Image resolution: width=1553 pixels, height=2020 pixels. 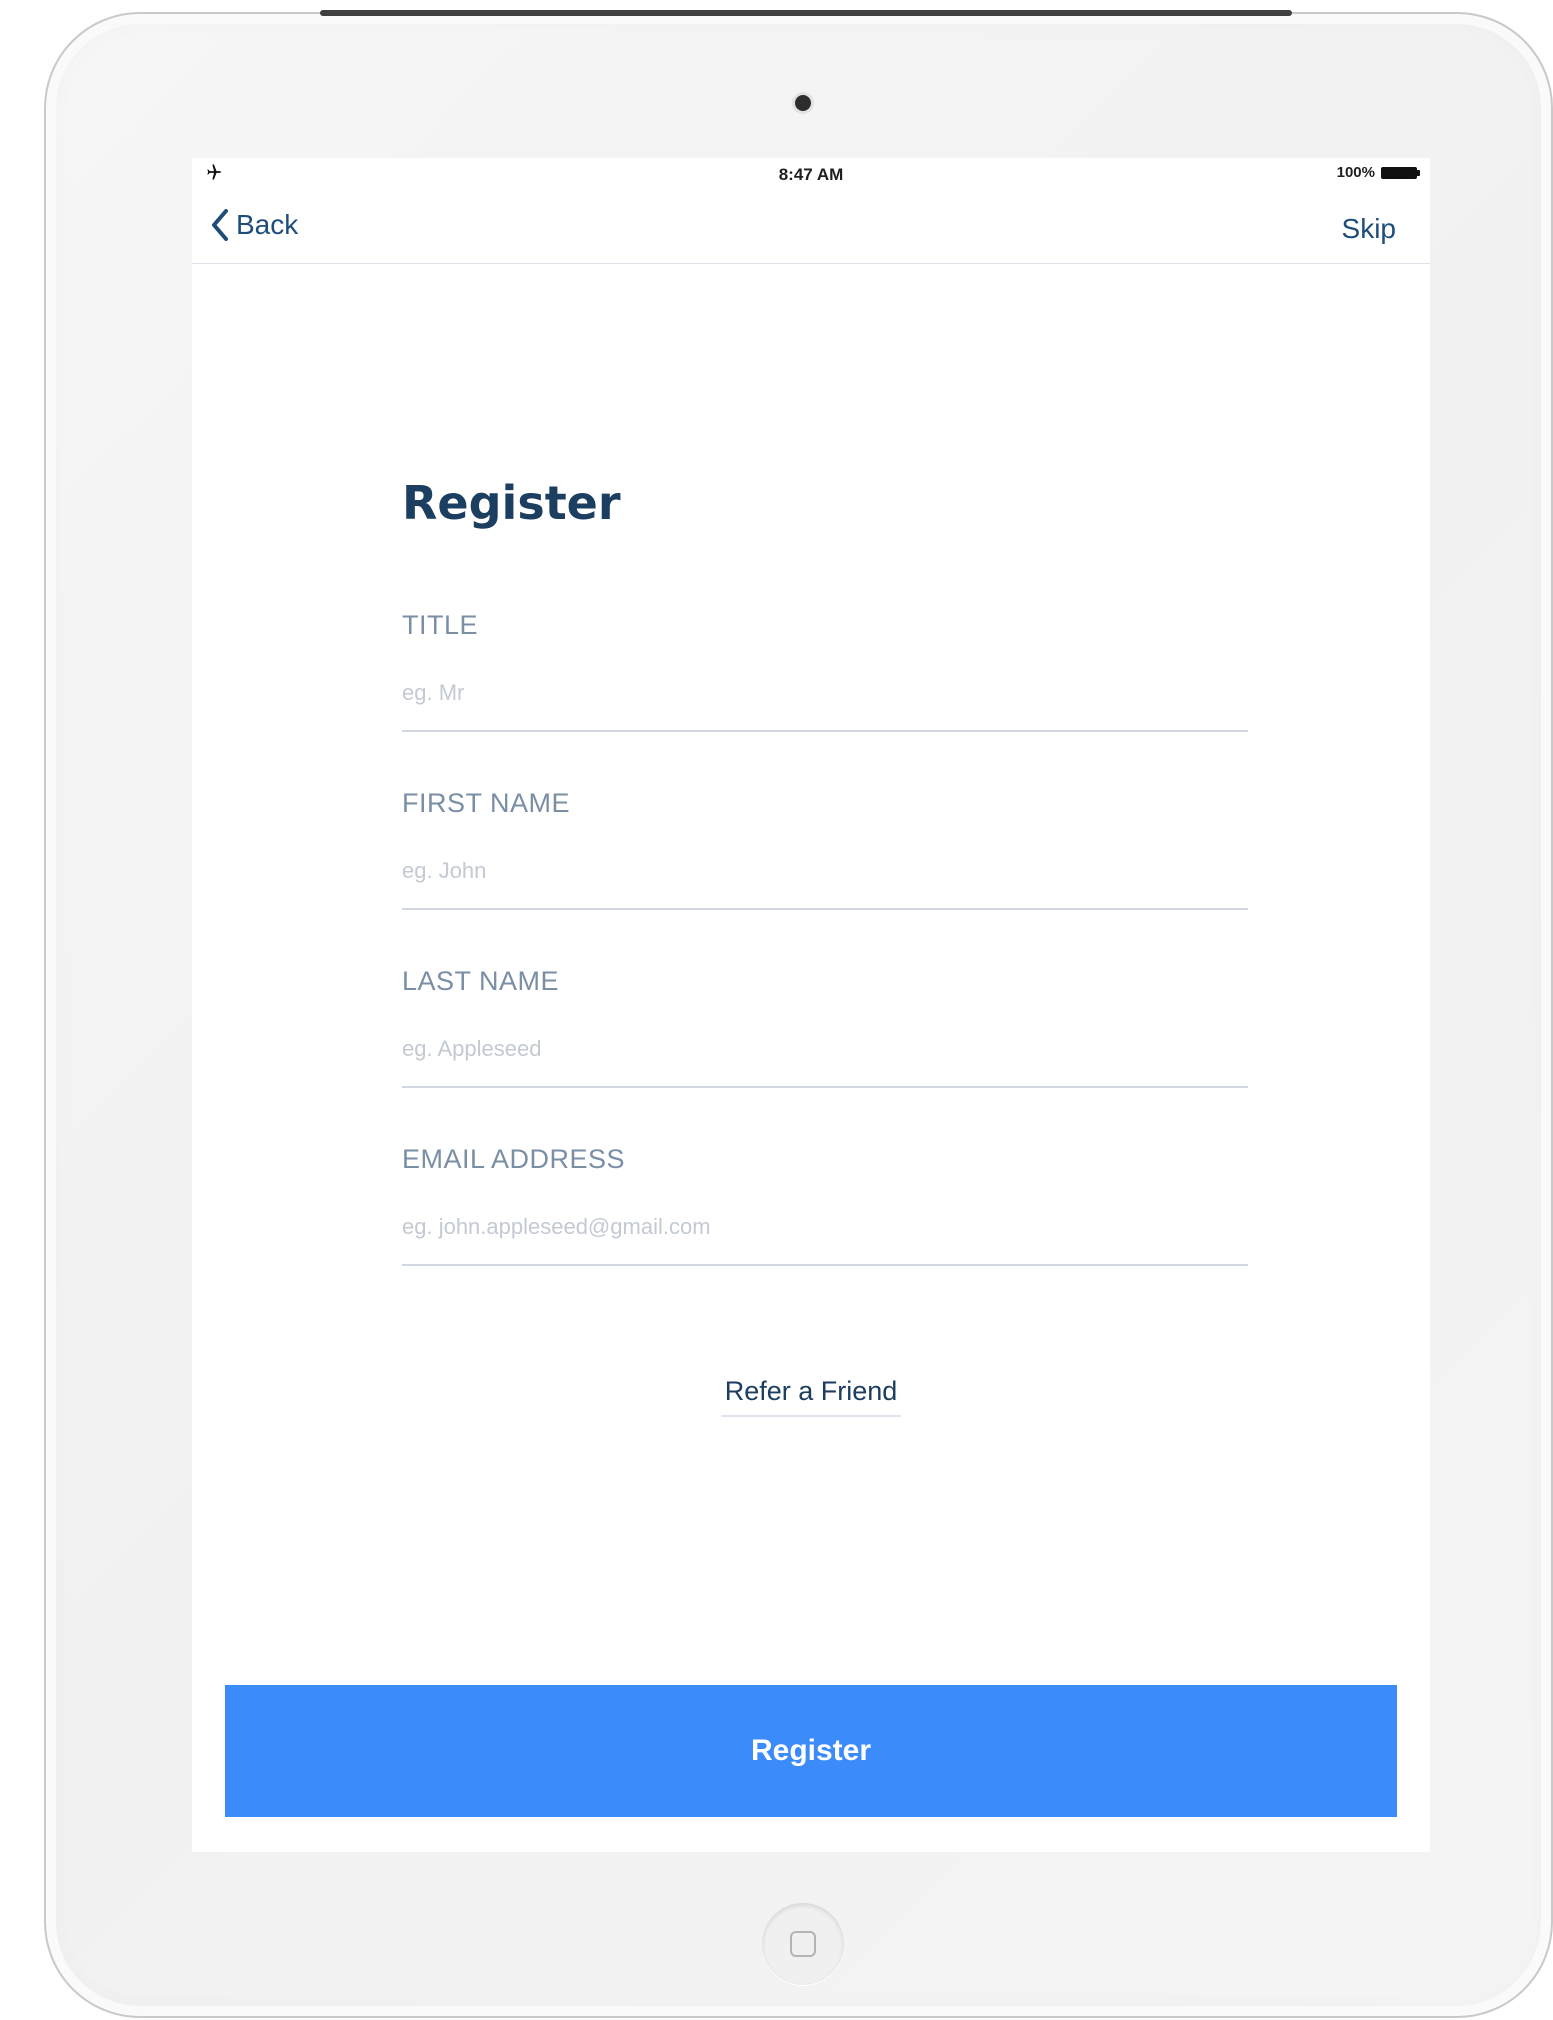 What do you see at coordinates (1369, 229) in the screenshot?
I see `skip-button: Skip` at bounding box center [1369, 229].